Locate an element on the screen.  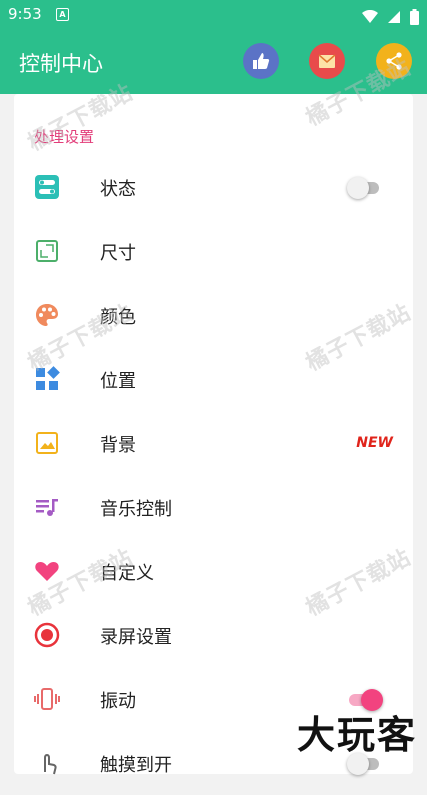
envelope-icon is located at coordinates (327, 61).